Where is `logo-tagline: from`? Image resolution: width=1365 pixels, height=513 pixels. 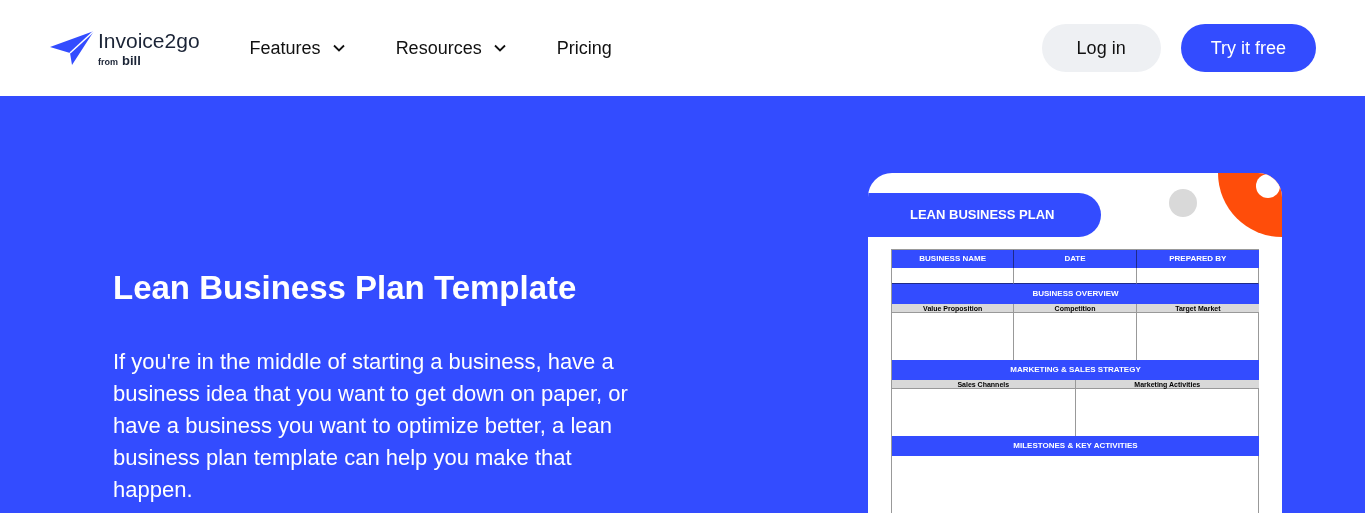
logo-tagline: from is located at coordinates (108, 62).